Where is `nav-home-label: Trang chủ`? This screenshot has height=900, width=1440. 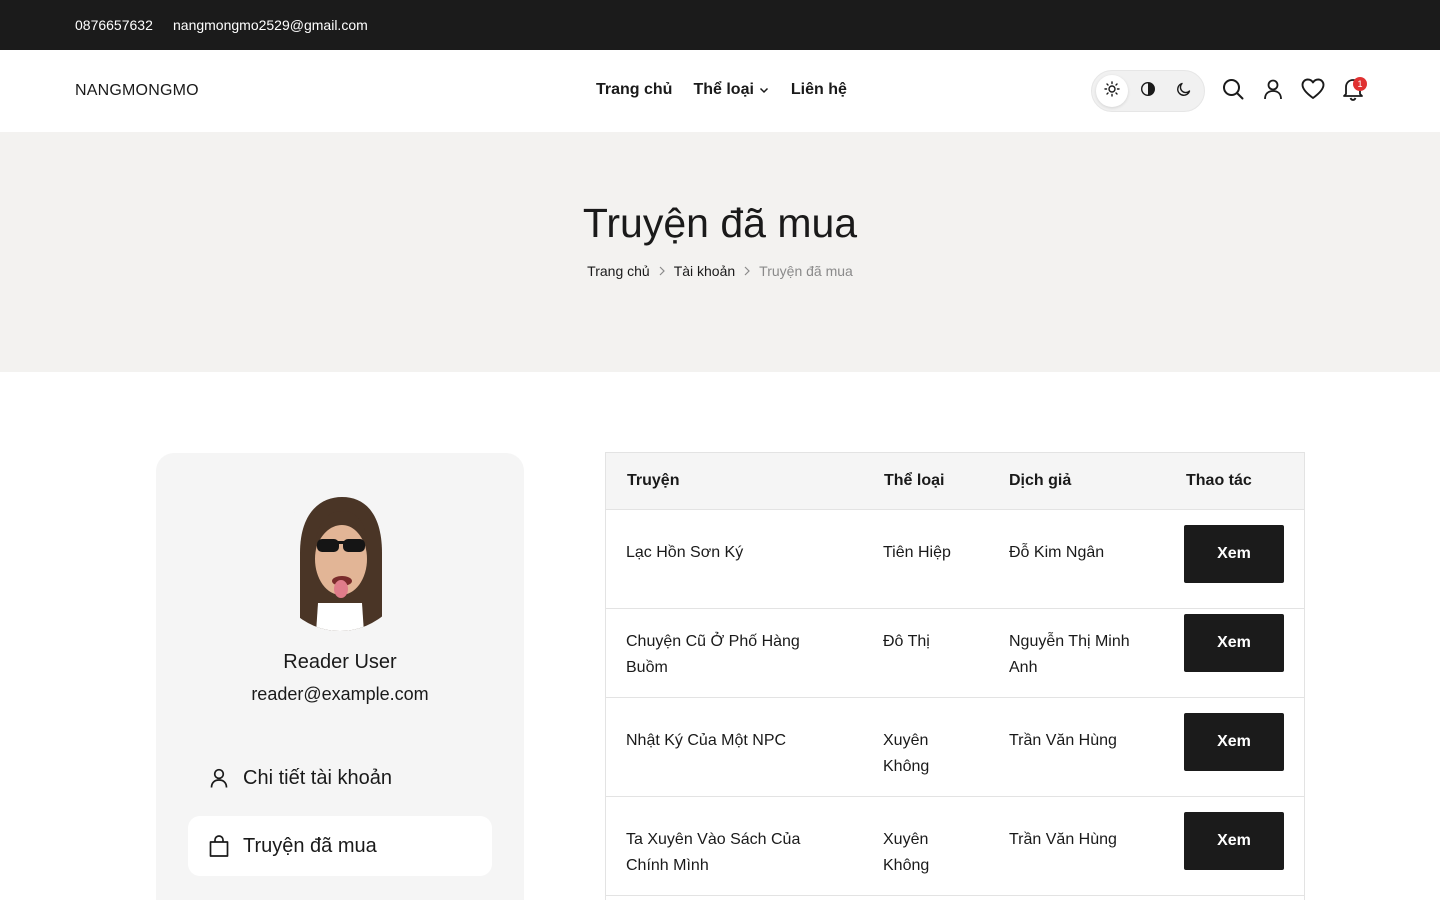
nav-home-label: Trang chủ is located at coordinates (634, 89).